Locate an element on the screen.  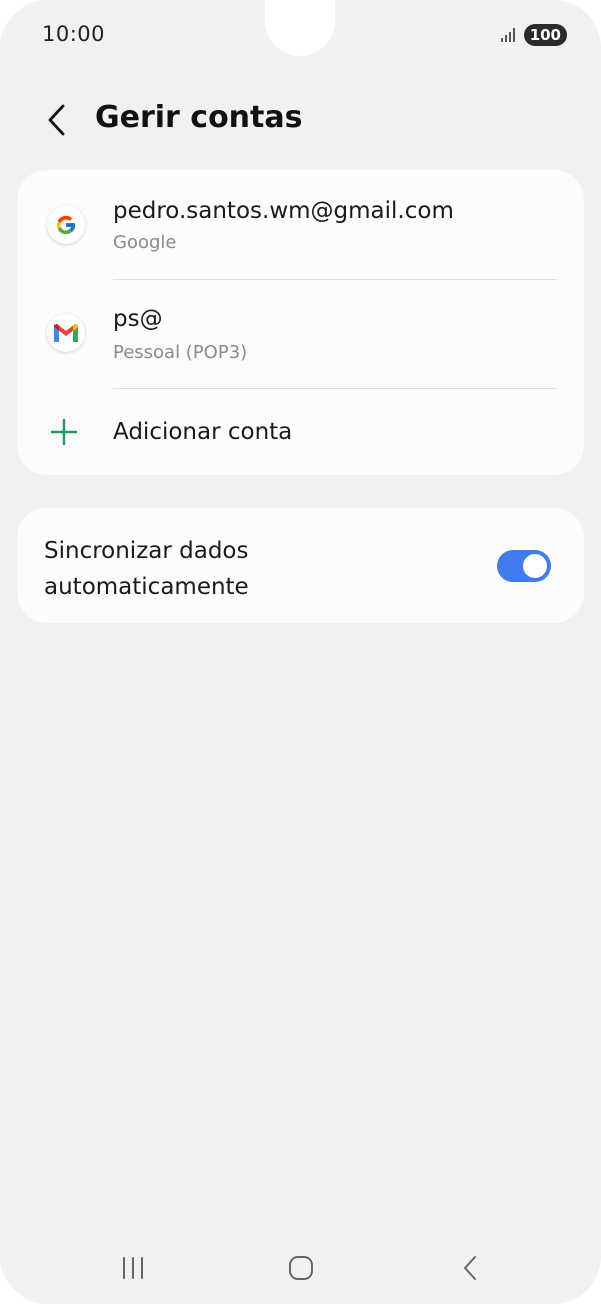
back-nav-button is located at coordinates (470, 1268).